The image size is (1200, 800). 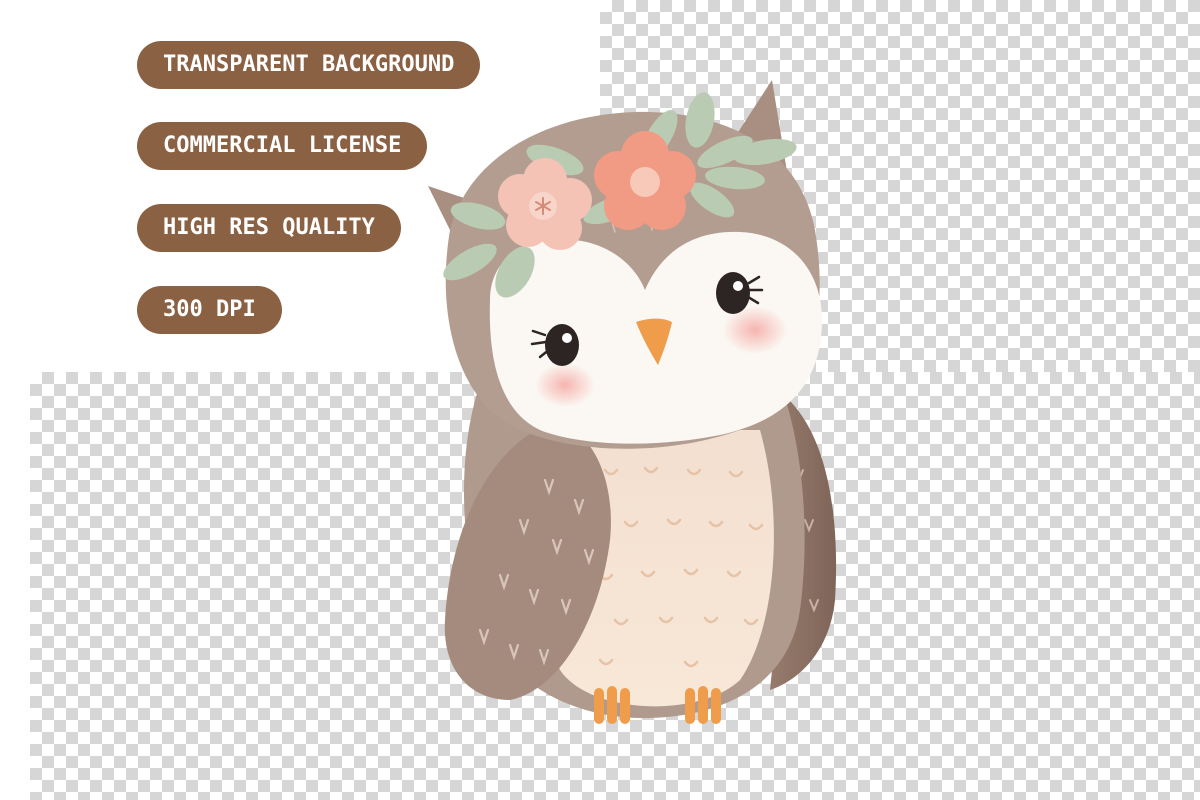 What do you see at coordinates (733, 293) in the screenshot?
I see `right-eye` at bounding box center [733, 293].